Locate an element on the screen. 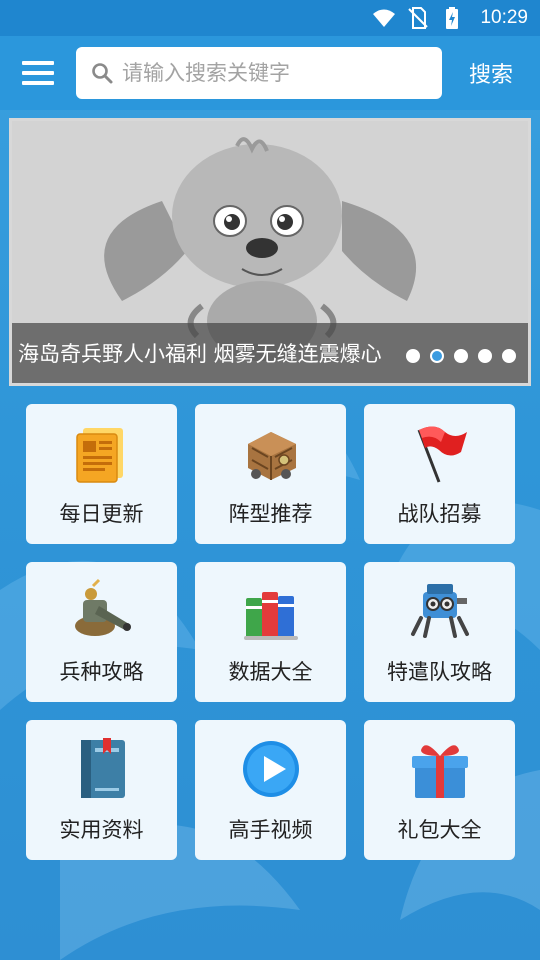 This screenshot has width=540, height=960. robot-tank-icon is located at coordinates (439, 611).